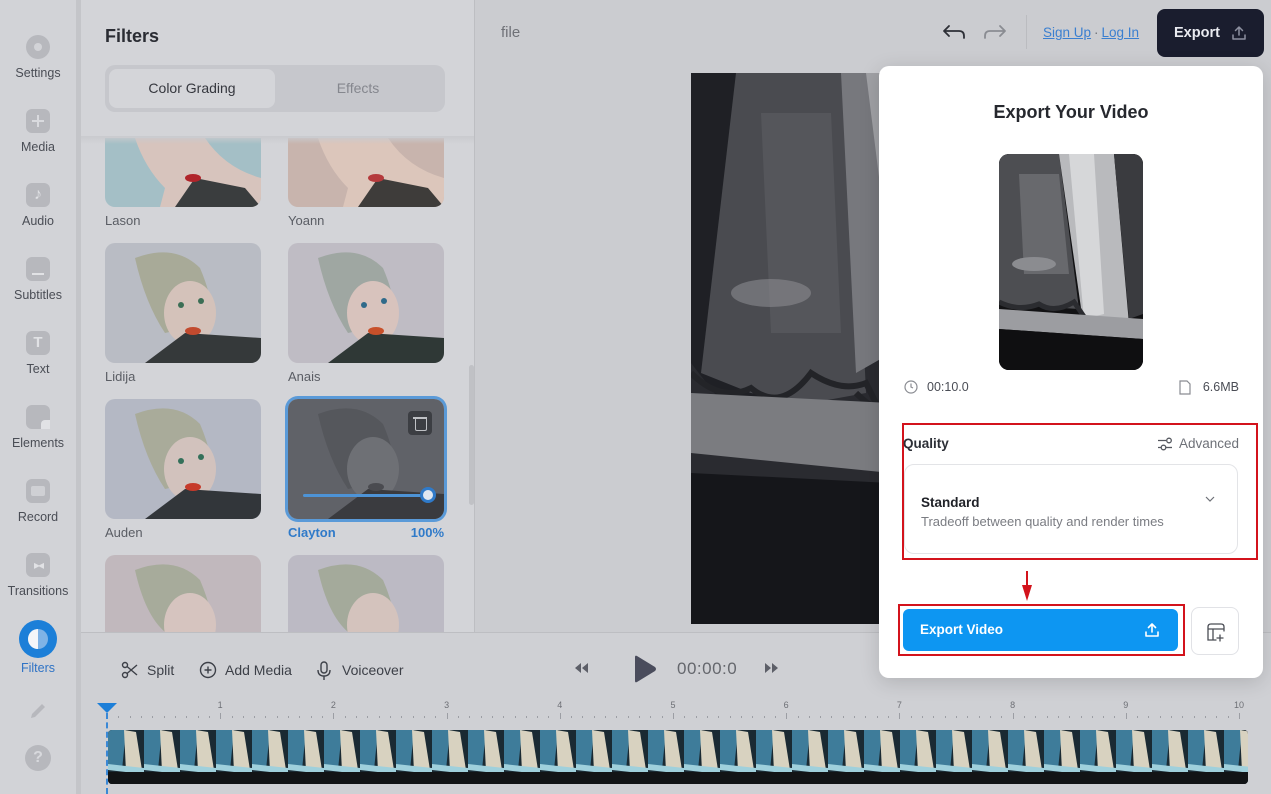 The width and height of the screenshot is (1271, 794). I want to click on playhead-handle, so click(107, 708).